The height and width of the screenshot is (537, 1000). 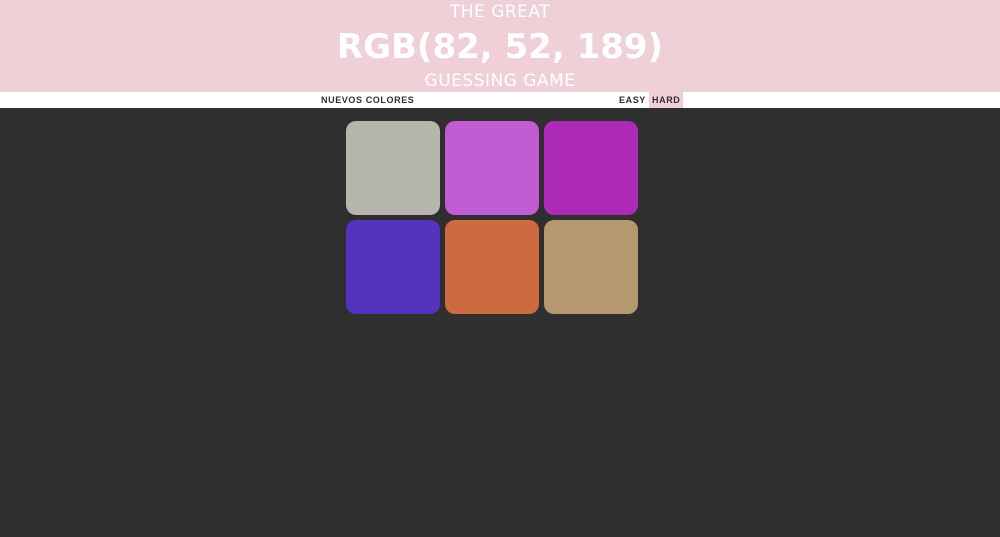 What do you see at coordinates (632, 100) in the screenshot?
I see `easy-mode-button: EASY` at bounding box center [632, 100].